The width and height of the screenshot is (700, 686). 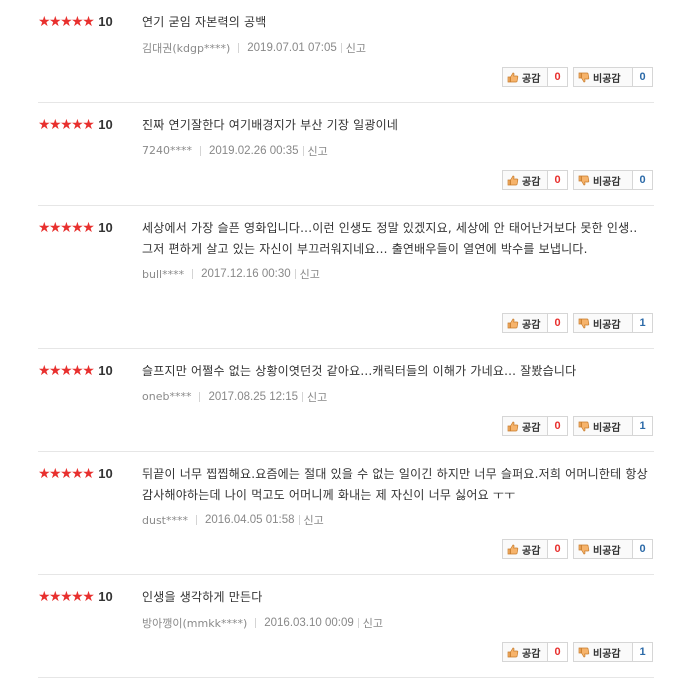 I want to click on vote-controls: 공감 0 비공감 0, so click(x=577, y=77).